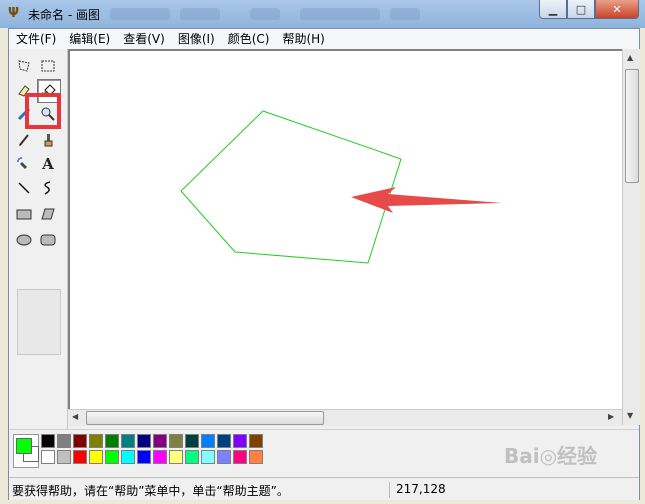  What do you see at coordinates (24, 164) in the screenshot?
I see `airbrush-icon` at bounding box center [24, 164].